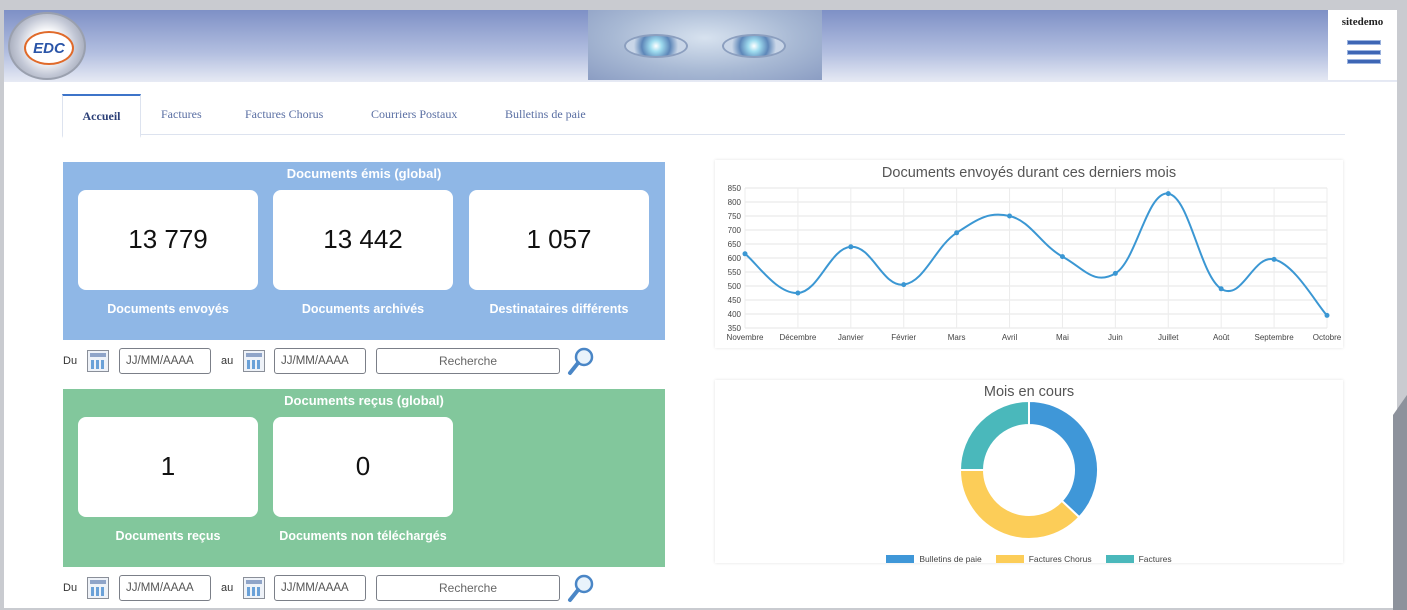  Describe the element at coordinates (735, 244) in the screenshot. I see `y-tick-label: 650` at that location.